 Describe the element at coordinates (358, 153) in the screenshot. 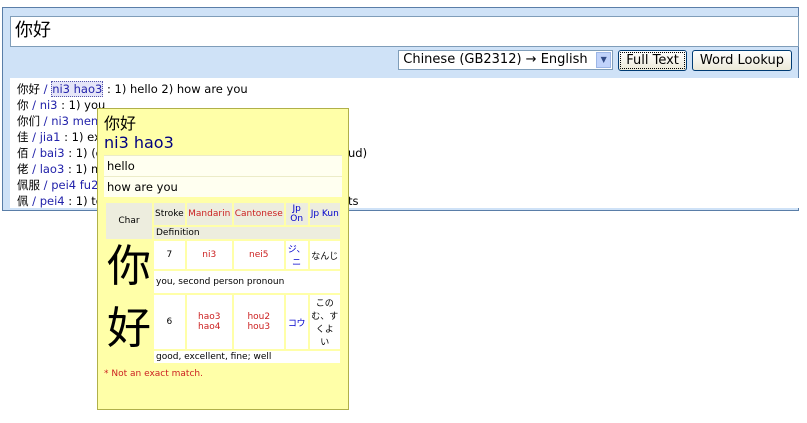

I see `entry-defs-trail: ud)` at that location.